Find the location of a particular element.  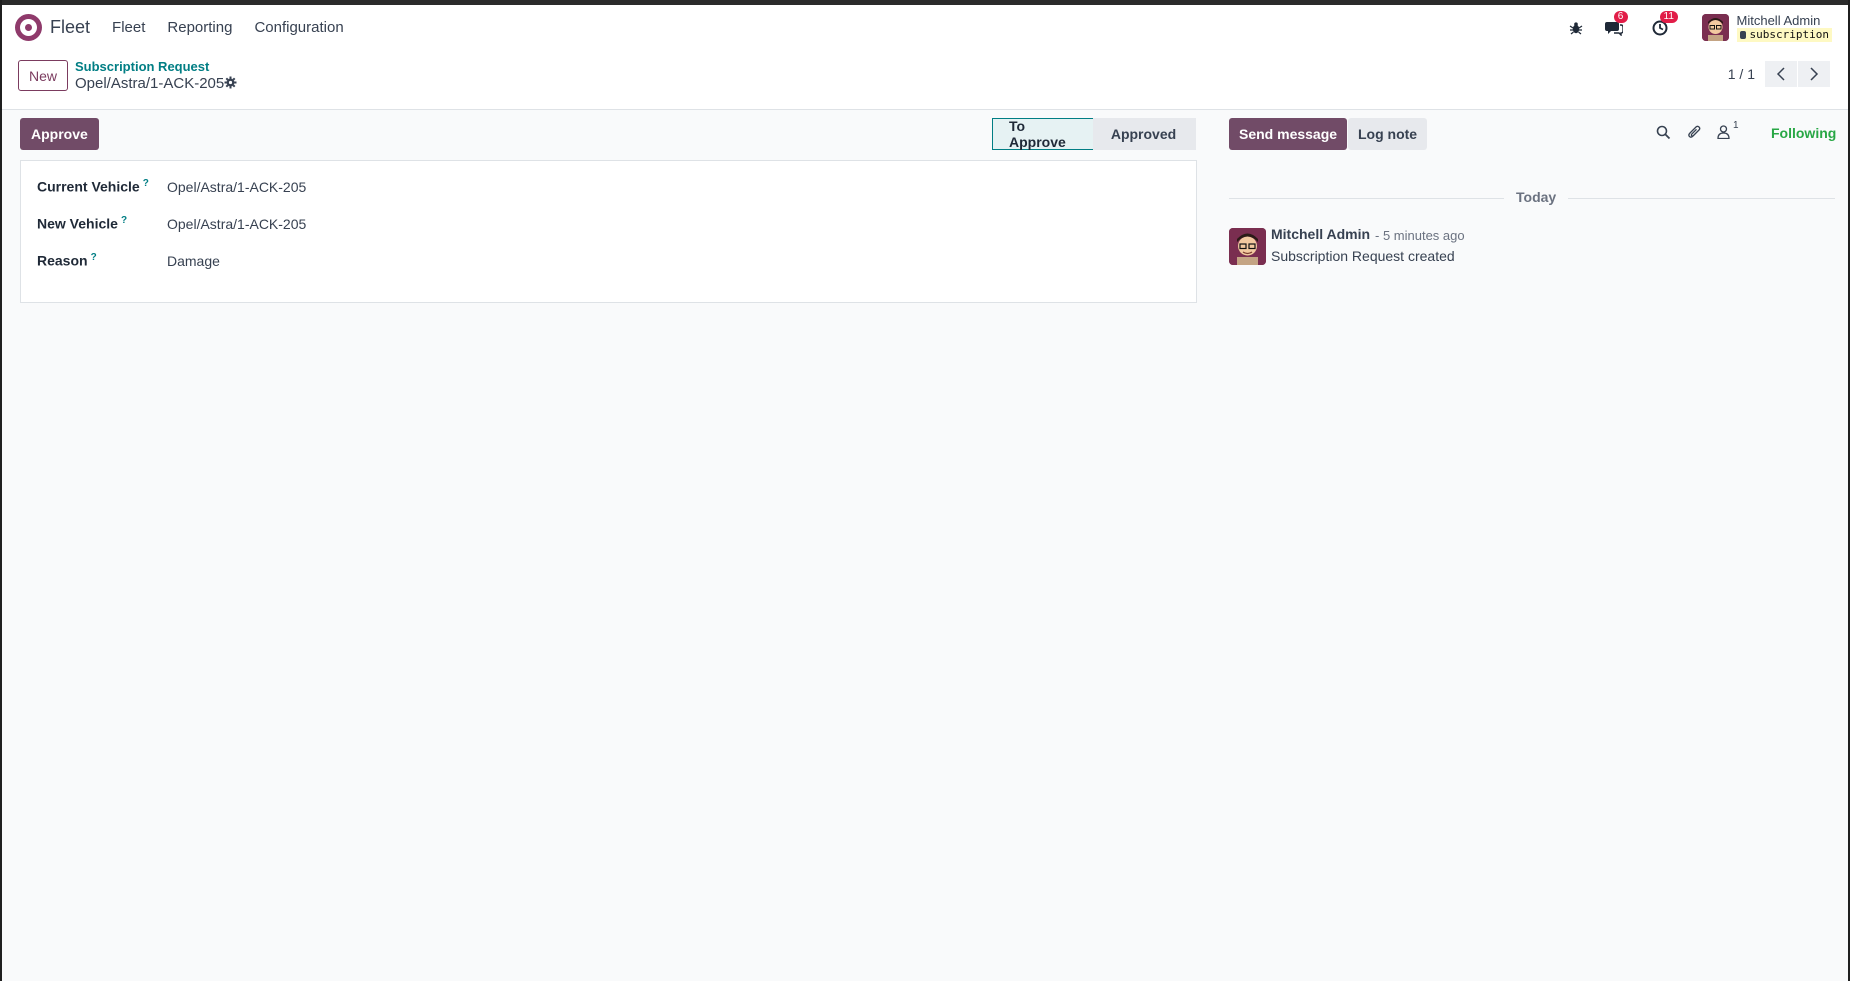

chat-icon: 6 is located at coordinates (1616, 24).